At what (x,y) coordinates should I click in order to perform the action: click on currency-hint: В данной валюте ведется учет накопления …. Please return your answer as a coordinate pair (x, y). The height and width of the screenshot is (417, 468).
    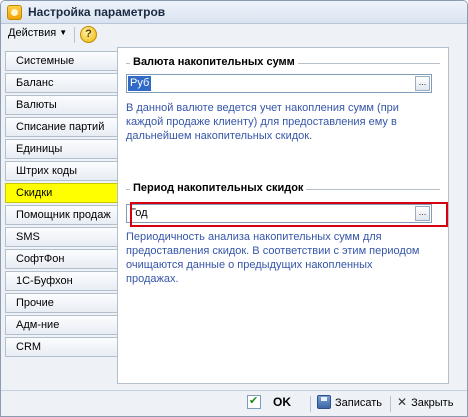
    Looking at the image, I should click on (262, 122).